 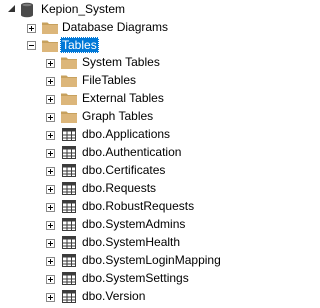 I want to click on tree-node-table: dbo.SystemHealth, so click(x=115, y=243).